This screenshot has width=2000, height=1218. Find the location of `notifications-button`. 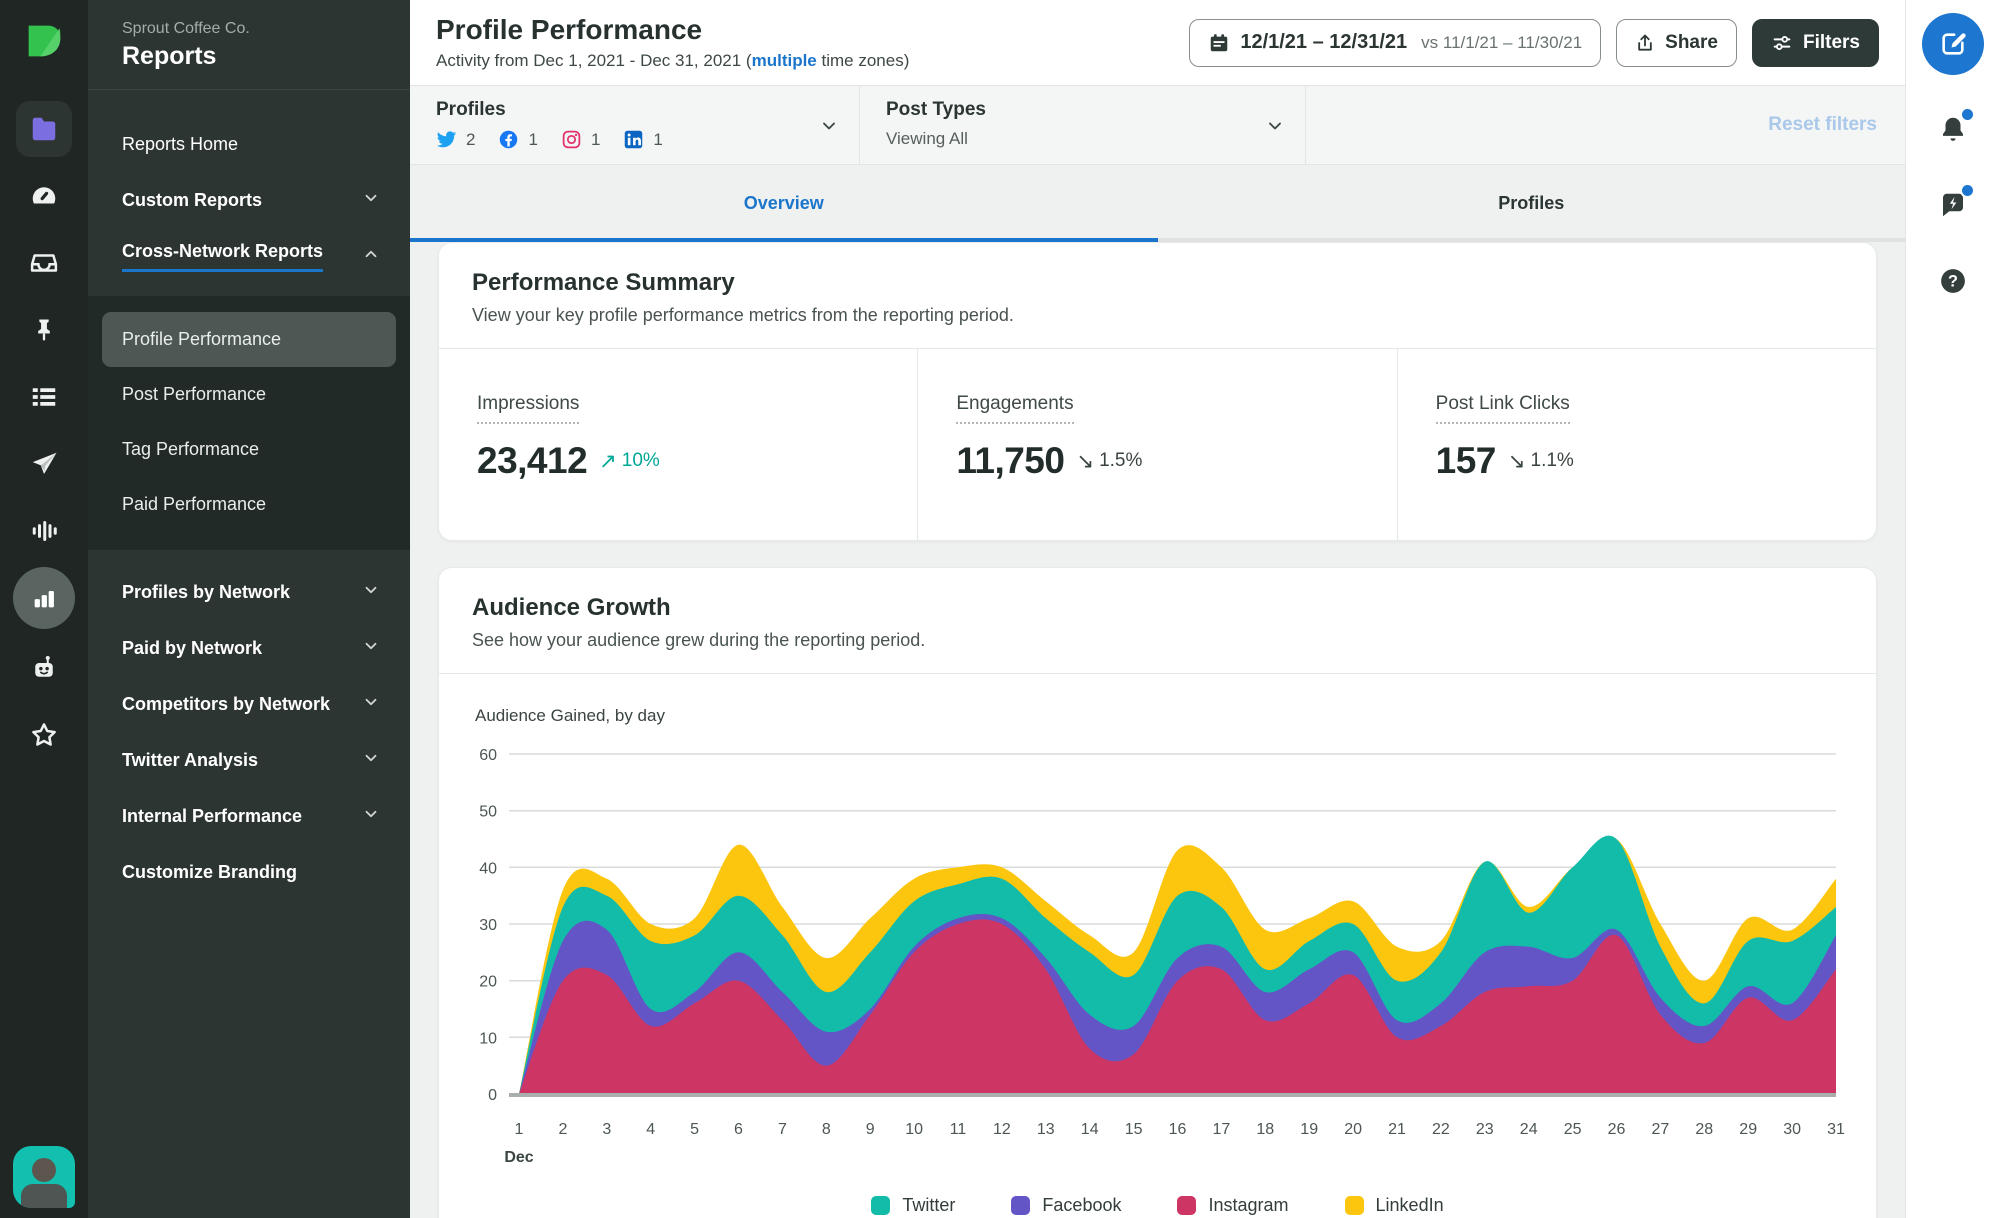

notifications-button is located at coordinates (1953, 129).